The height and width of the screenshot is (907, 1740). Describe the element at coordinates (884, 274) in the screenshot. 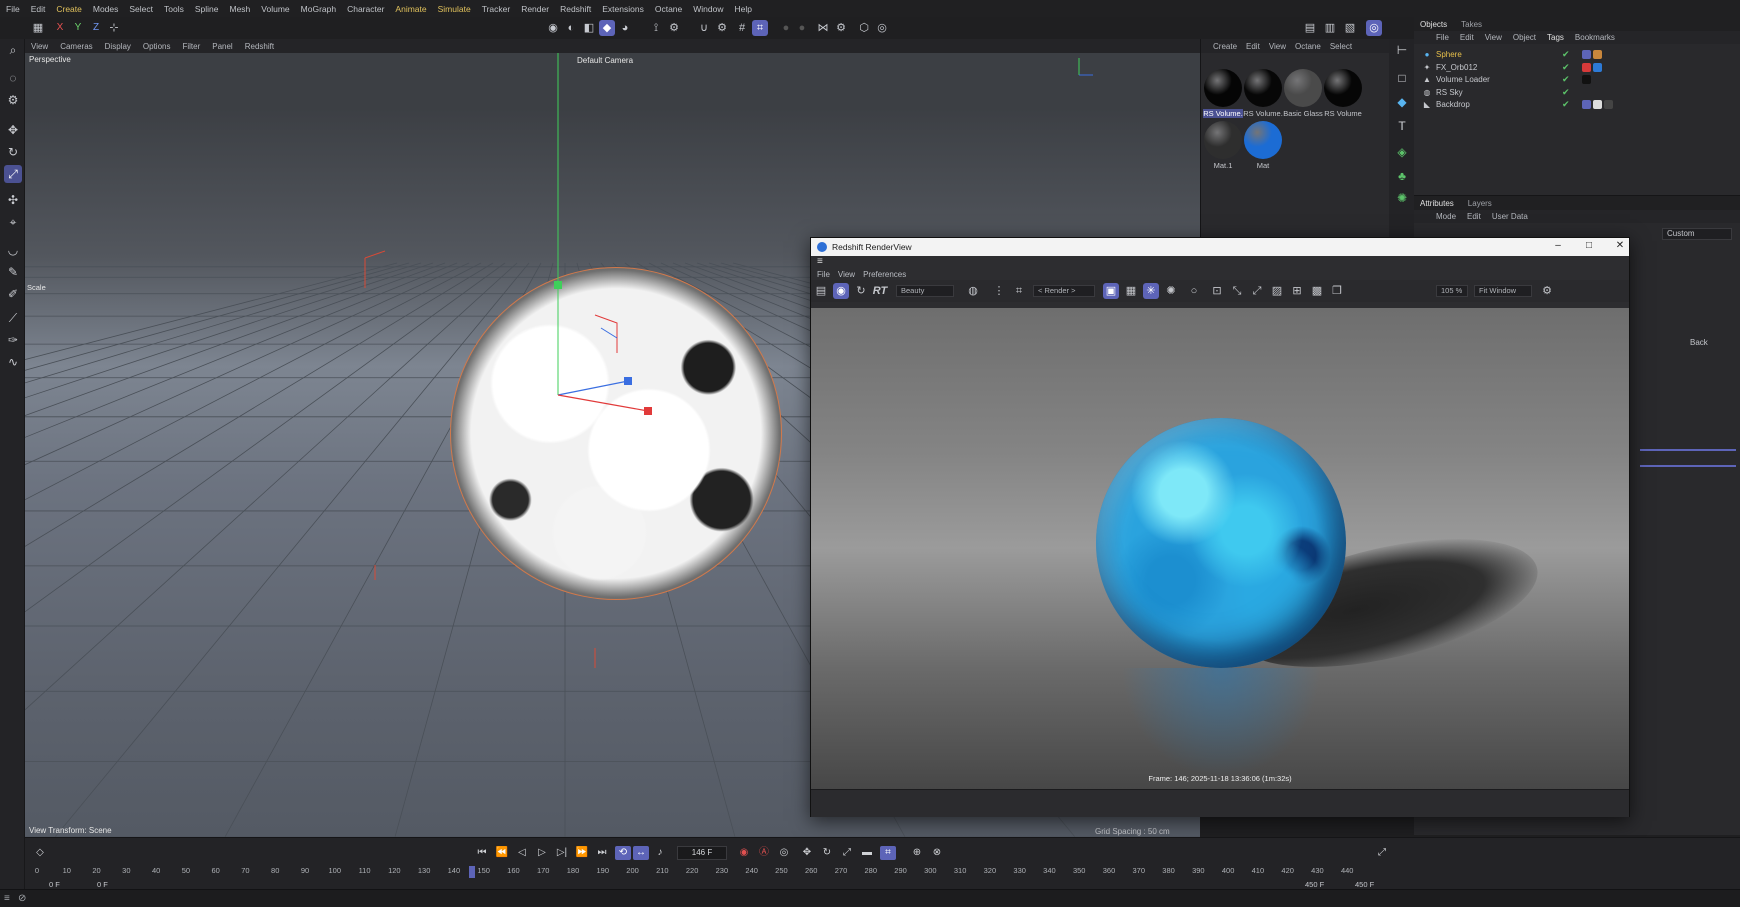

I see `renderview-menu-preferences: Preferences` at that location.